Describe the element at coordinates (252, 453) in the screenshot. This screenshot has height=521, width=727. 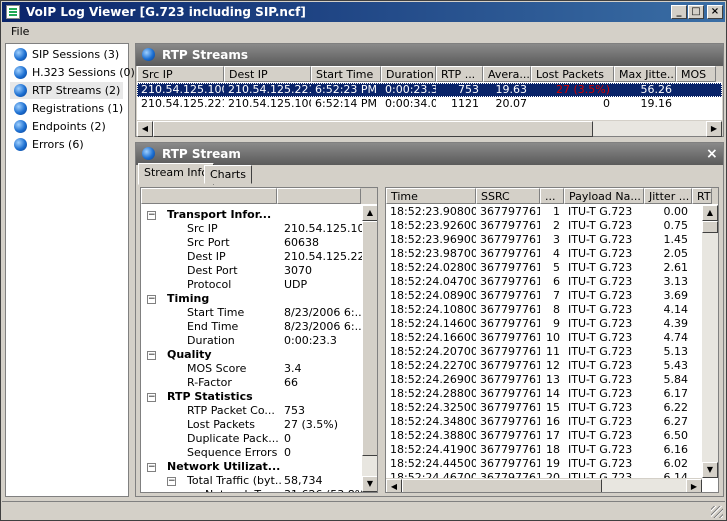
I see `property-row: Sequence Errors 0` at that location.